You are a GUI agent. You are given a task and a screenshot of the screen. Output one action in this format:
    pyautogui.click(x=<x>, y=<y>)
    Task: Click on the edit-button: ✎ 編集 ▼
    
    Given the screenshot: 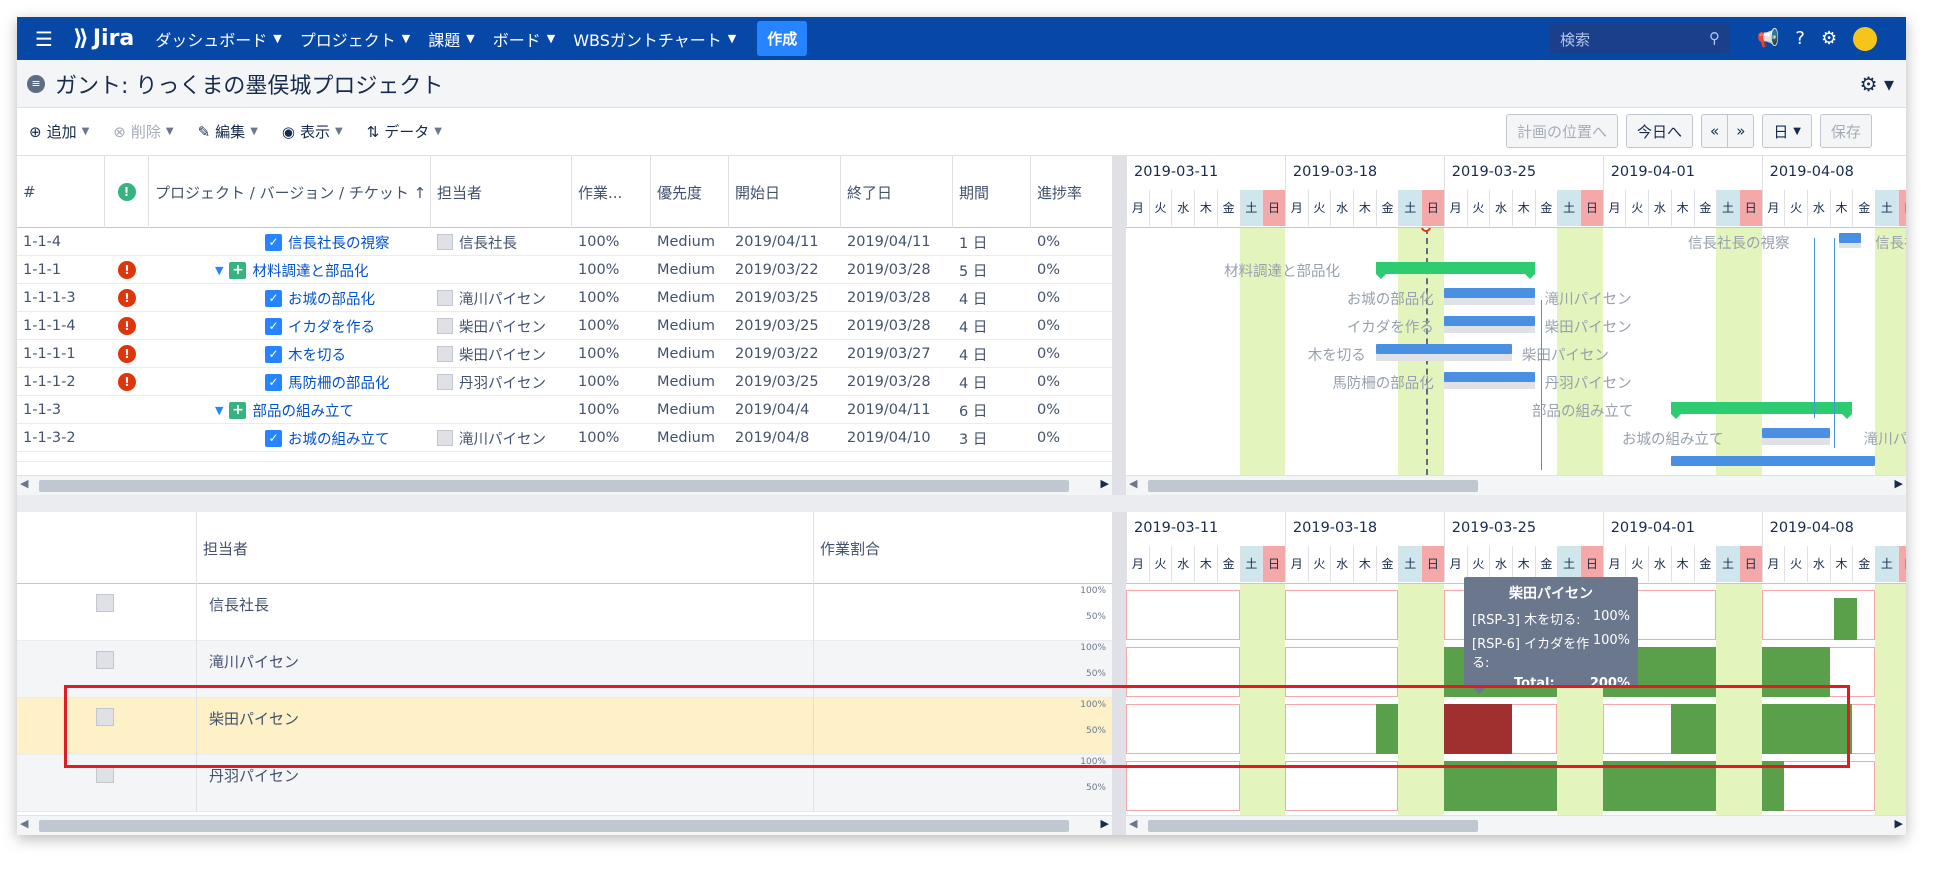 What is the action you would take?
    pyautogui.click(x=228, y=131)
    